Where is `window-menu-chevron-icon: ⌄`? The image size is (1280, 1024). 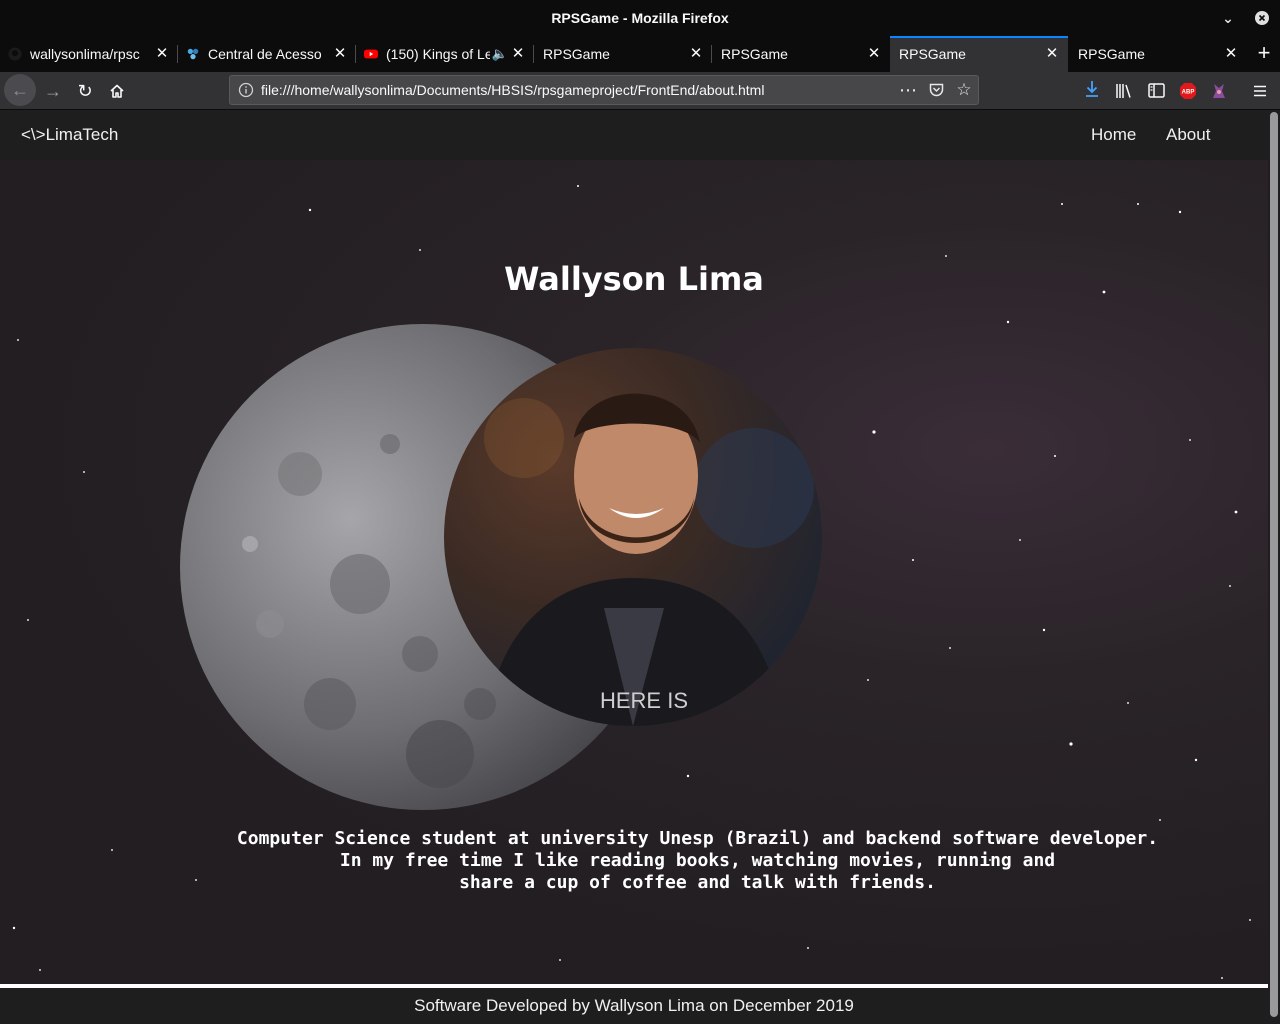
window-menu-chevron-icon: ⌄ is located at coordinates (1228, 18).